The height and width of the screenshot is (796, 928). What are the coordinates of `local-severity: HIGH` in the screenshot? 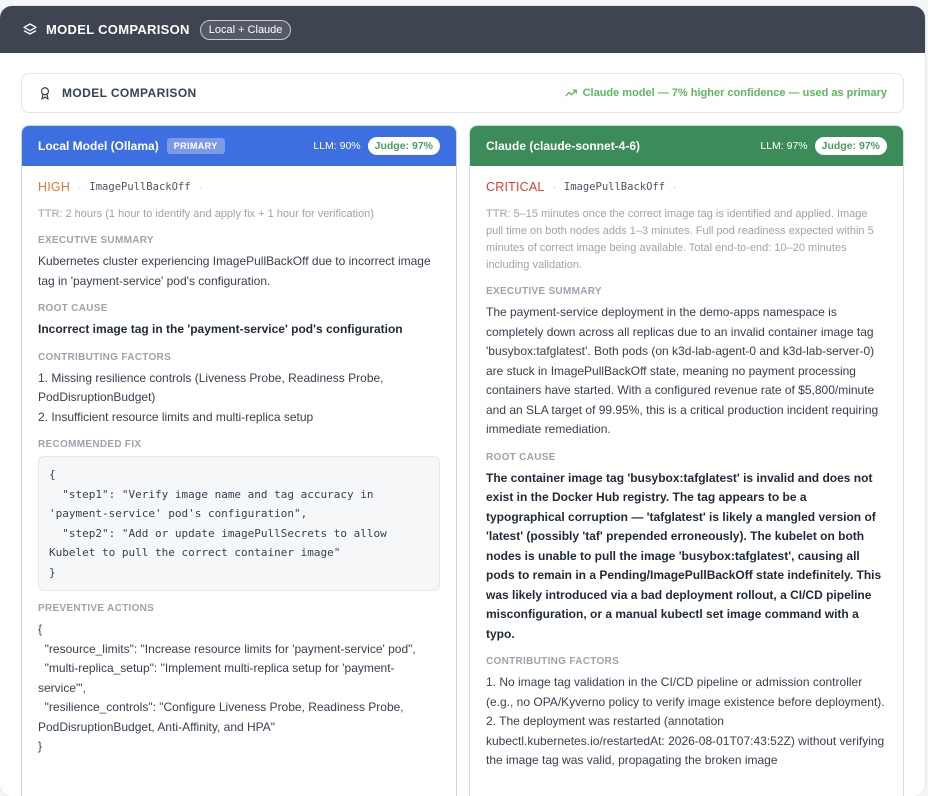 It's located at (54, 187).